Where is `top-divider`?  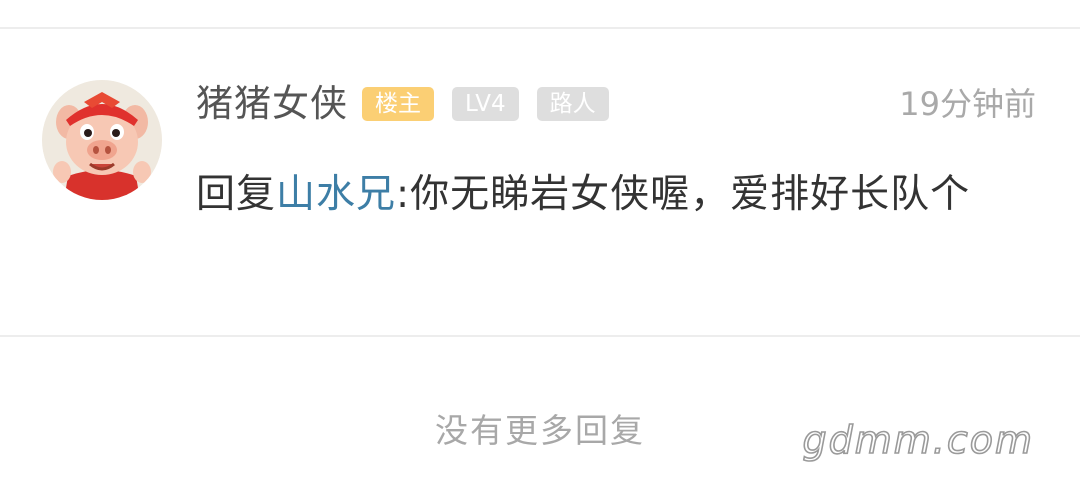 top-divider is located at coordinates (540, 28).